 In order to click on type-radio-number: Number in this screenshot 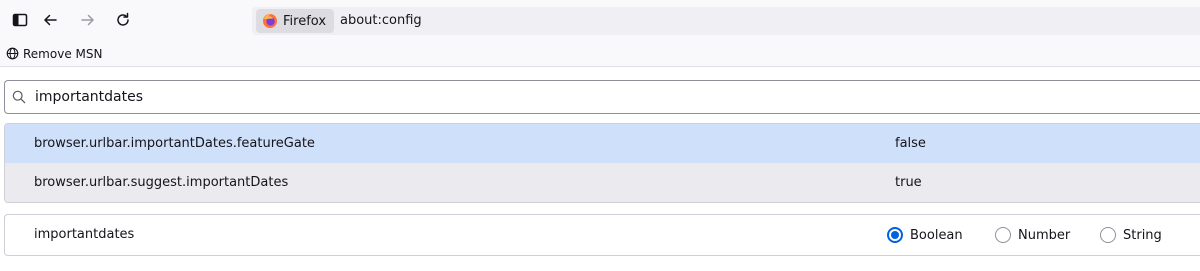, I will do `click(1032, 235)`.